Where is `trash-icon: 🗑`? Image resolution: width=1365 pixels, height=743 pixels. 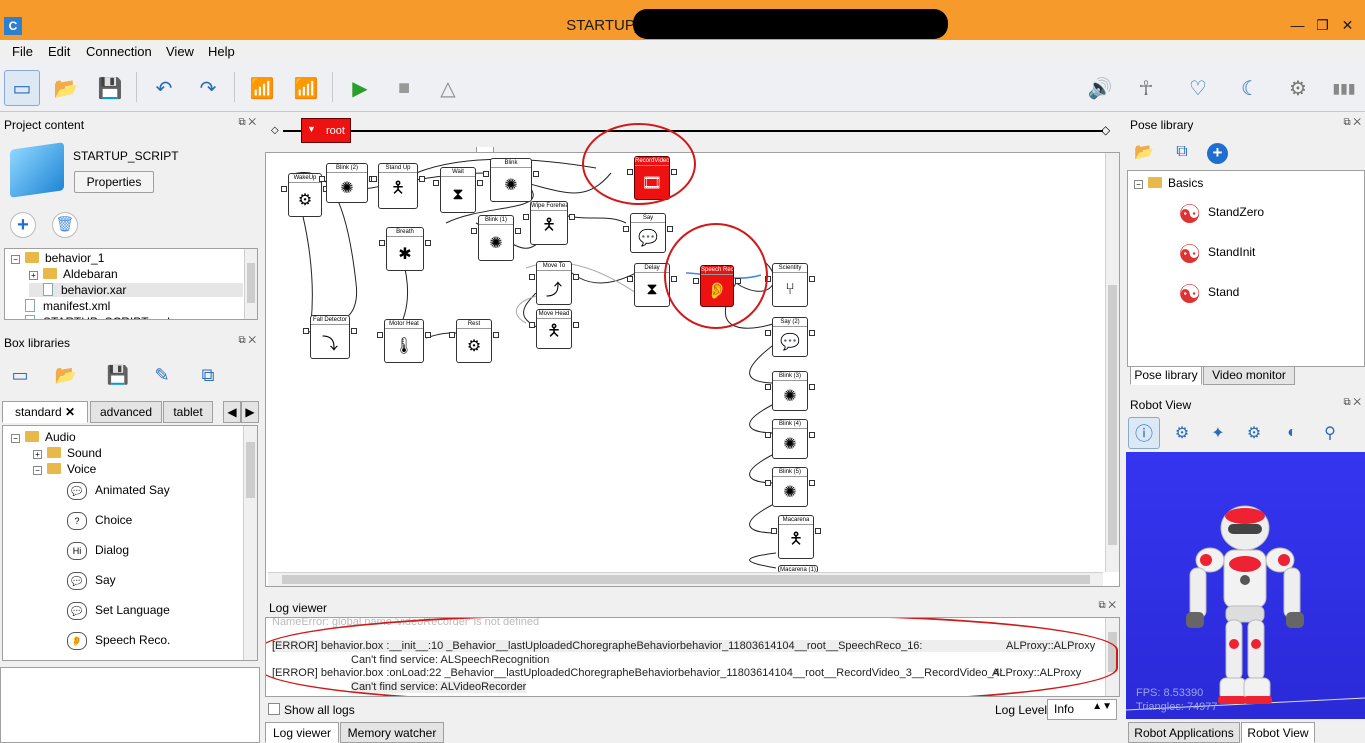
trash-icon: 🗑 is located at coordinates (65, 225).